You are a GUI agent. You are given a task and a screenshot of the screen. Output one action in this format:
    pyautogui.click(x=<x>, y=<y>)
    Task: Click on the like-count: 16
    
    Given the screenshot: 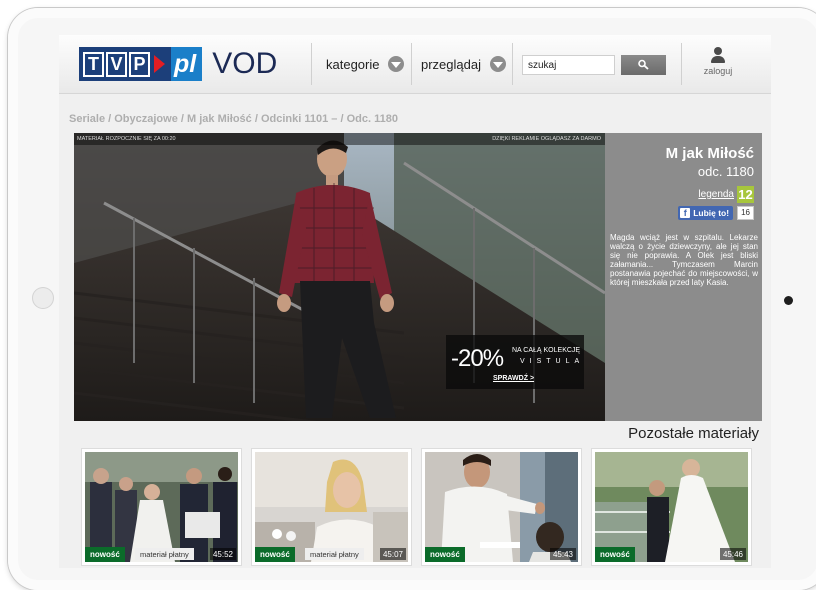 What is the action you would take?
    pyautogui.click(x=745, y=213)
    